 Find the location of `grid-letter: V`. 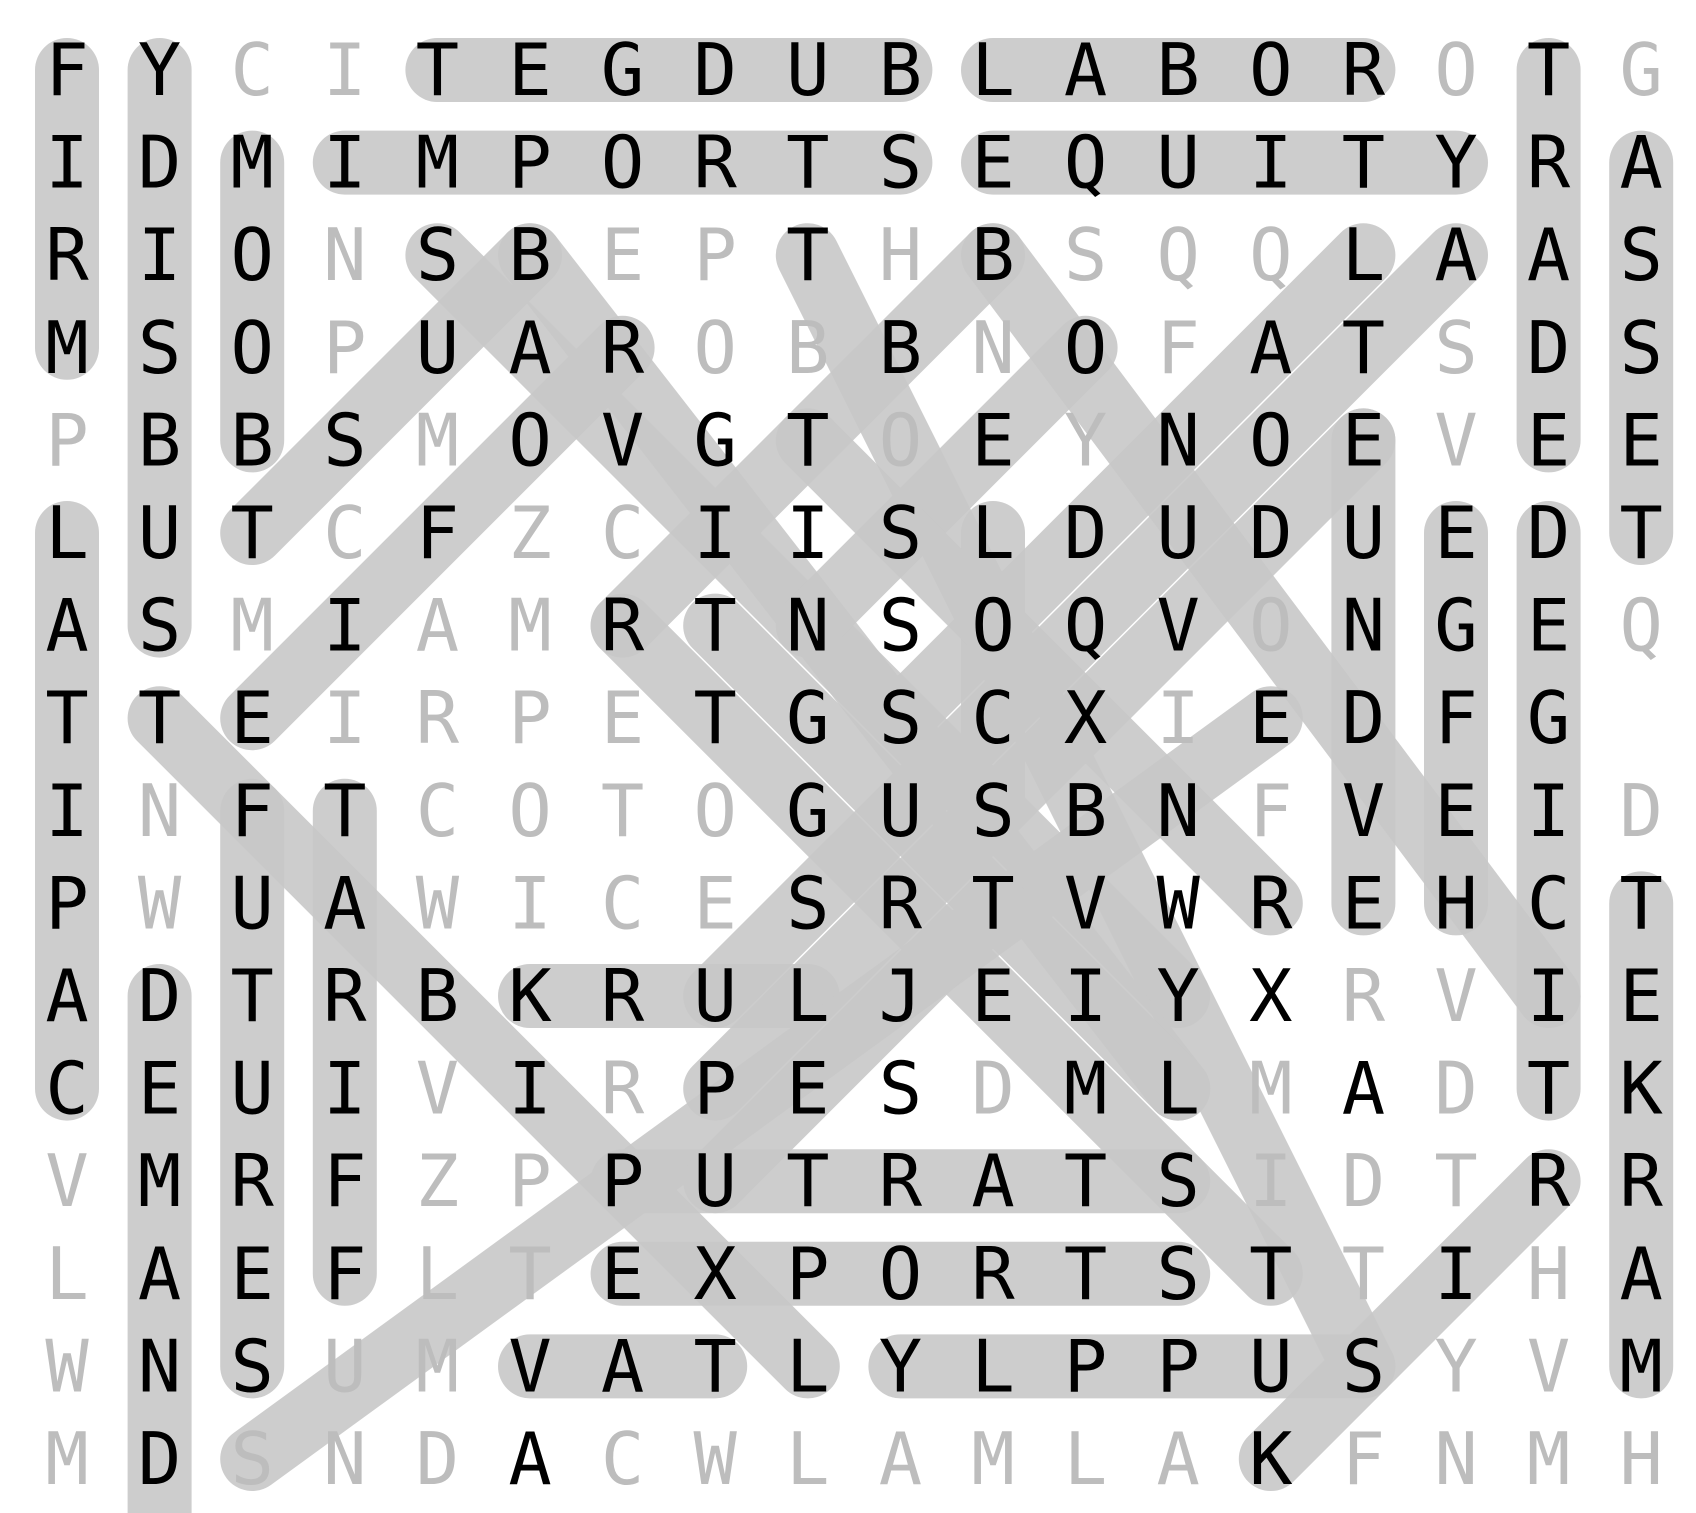

grid-letter: V is located at coordinates (437, 1089).